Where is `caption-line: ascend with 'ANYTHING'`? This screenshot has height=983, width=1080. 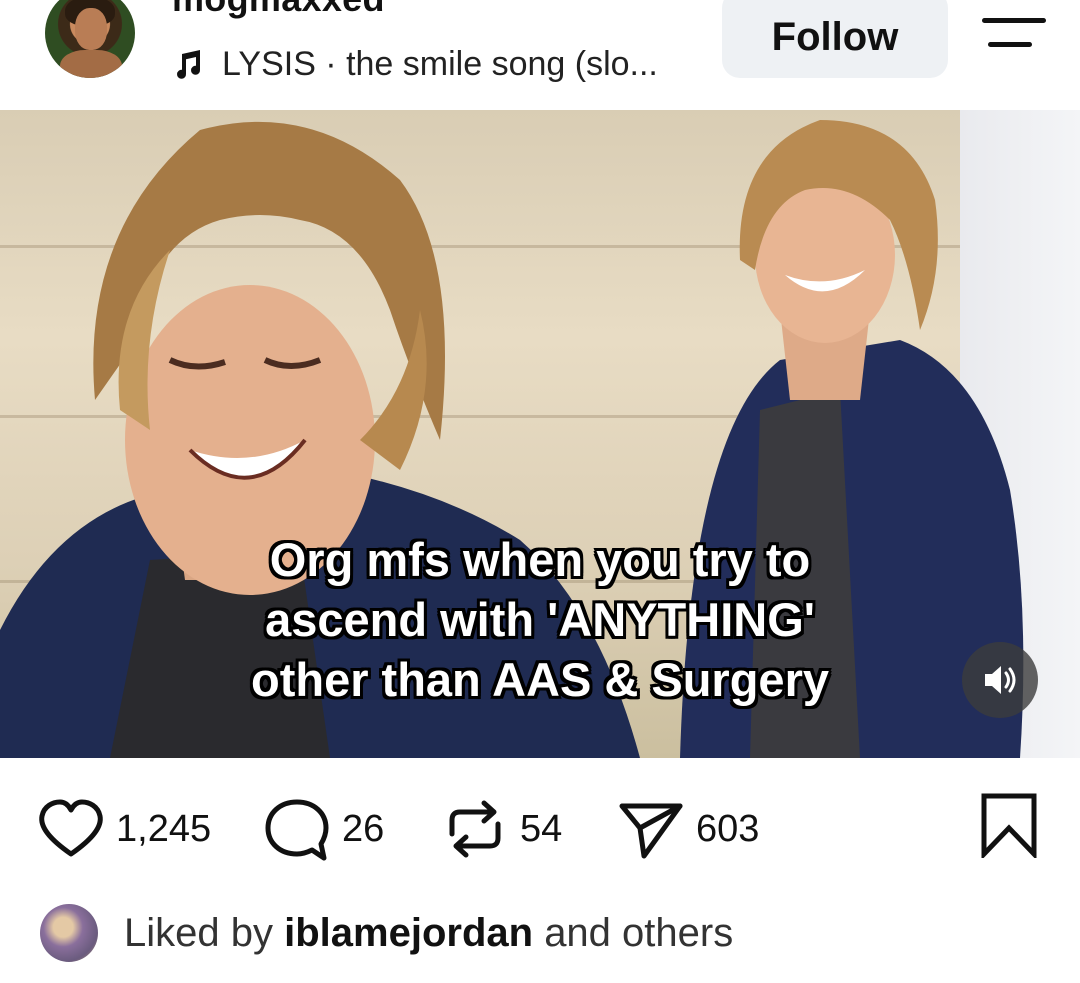 caption-line: ascend with 'ANYTHING' is located at coordinates (540, 619).